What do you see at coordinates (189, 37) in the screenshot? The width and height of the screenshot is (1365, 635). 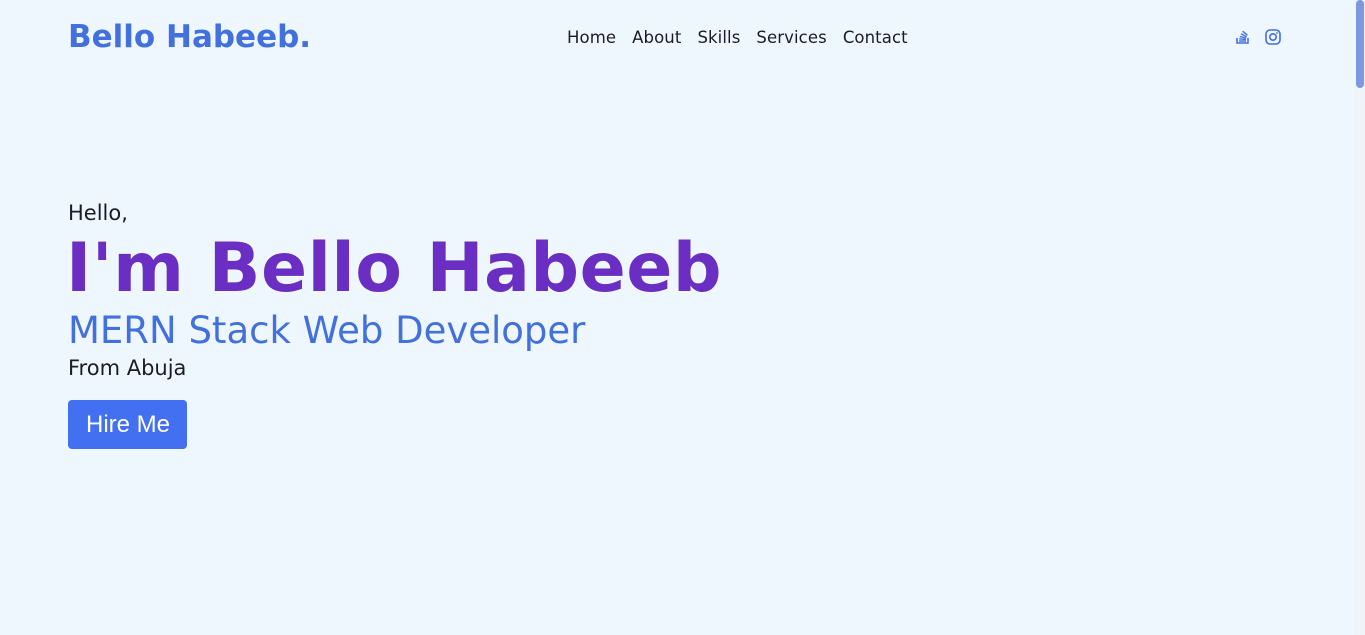 I see `site-logo: Bello Habeeb.` at bounding box center [189, 37].